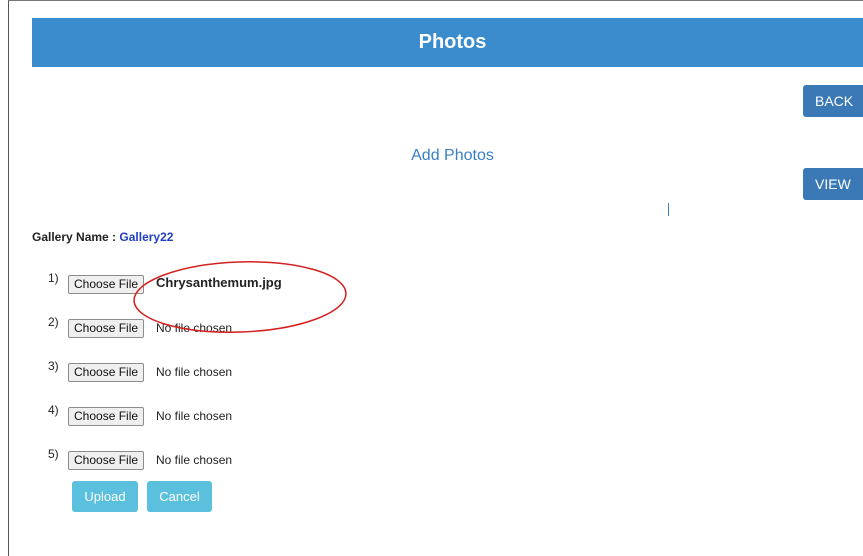 The image size is (863, 556). I want to click on header-bar: Photos, so click(447, 42).